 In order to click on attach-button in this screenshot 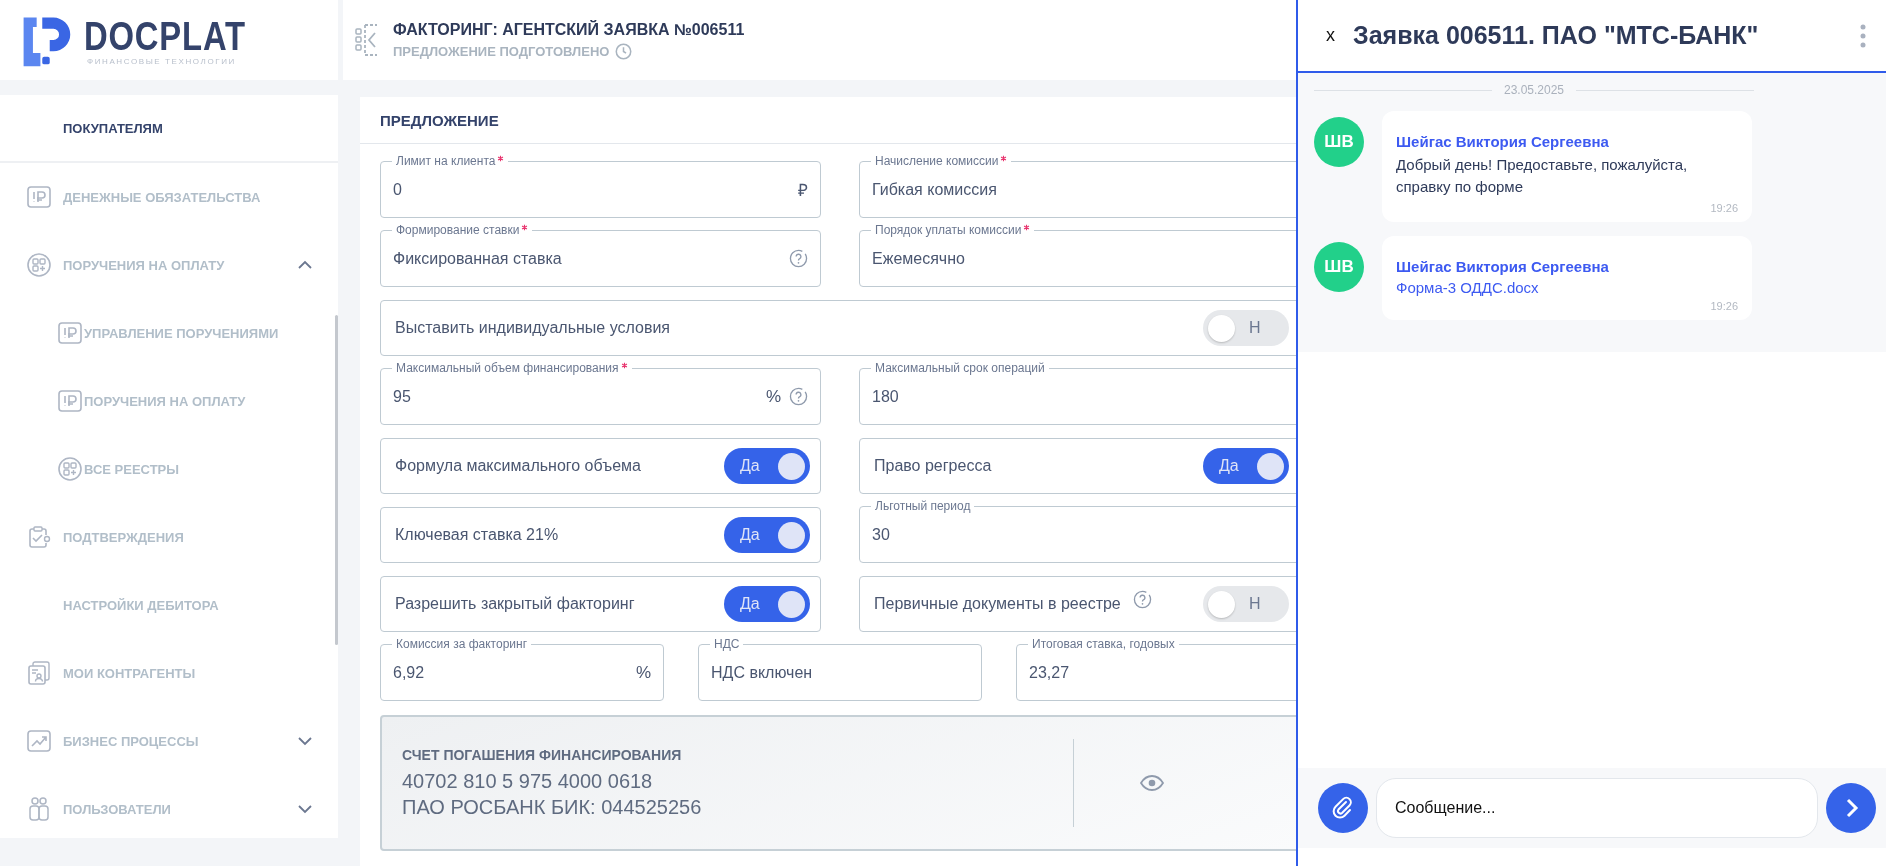, I will do `click(1343, 808)`.